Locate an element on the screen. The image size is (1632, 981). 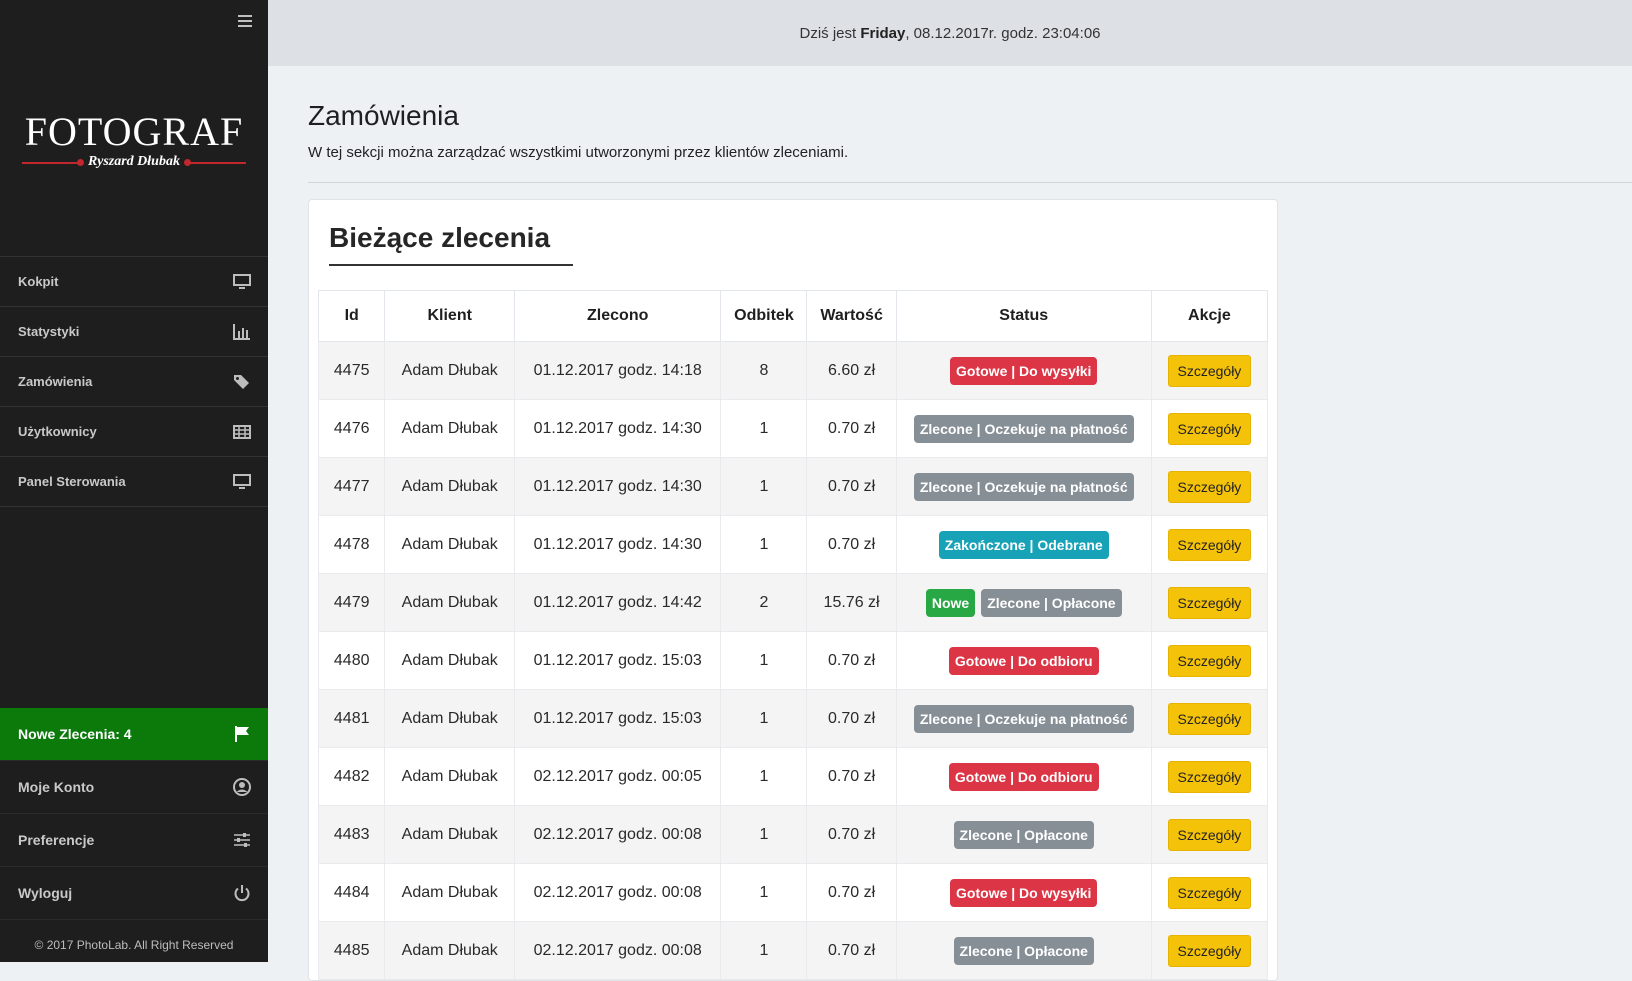
divider is located at coordinates (970, 182).